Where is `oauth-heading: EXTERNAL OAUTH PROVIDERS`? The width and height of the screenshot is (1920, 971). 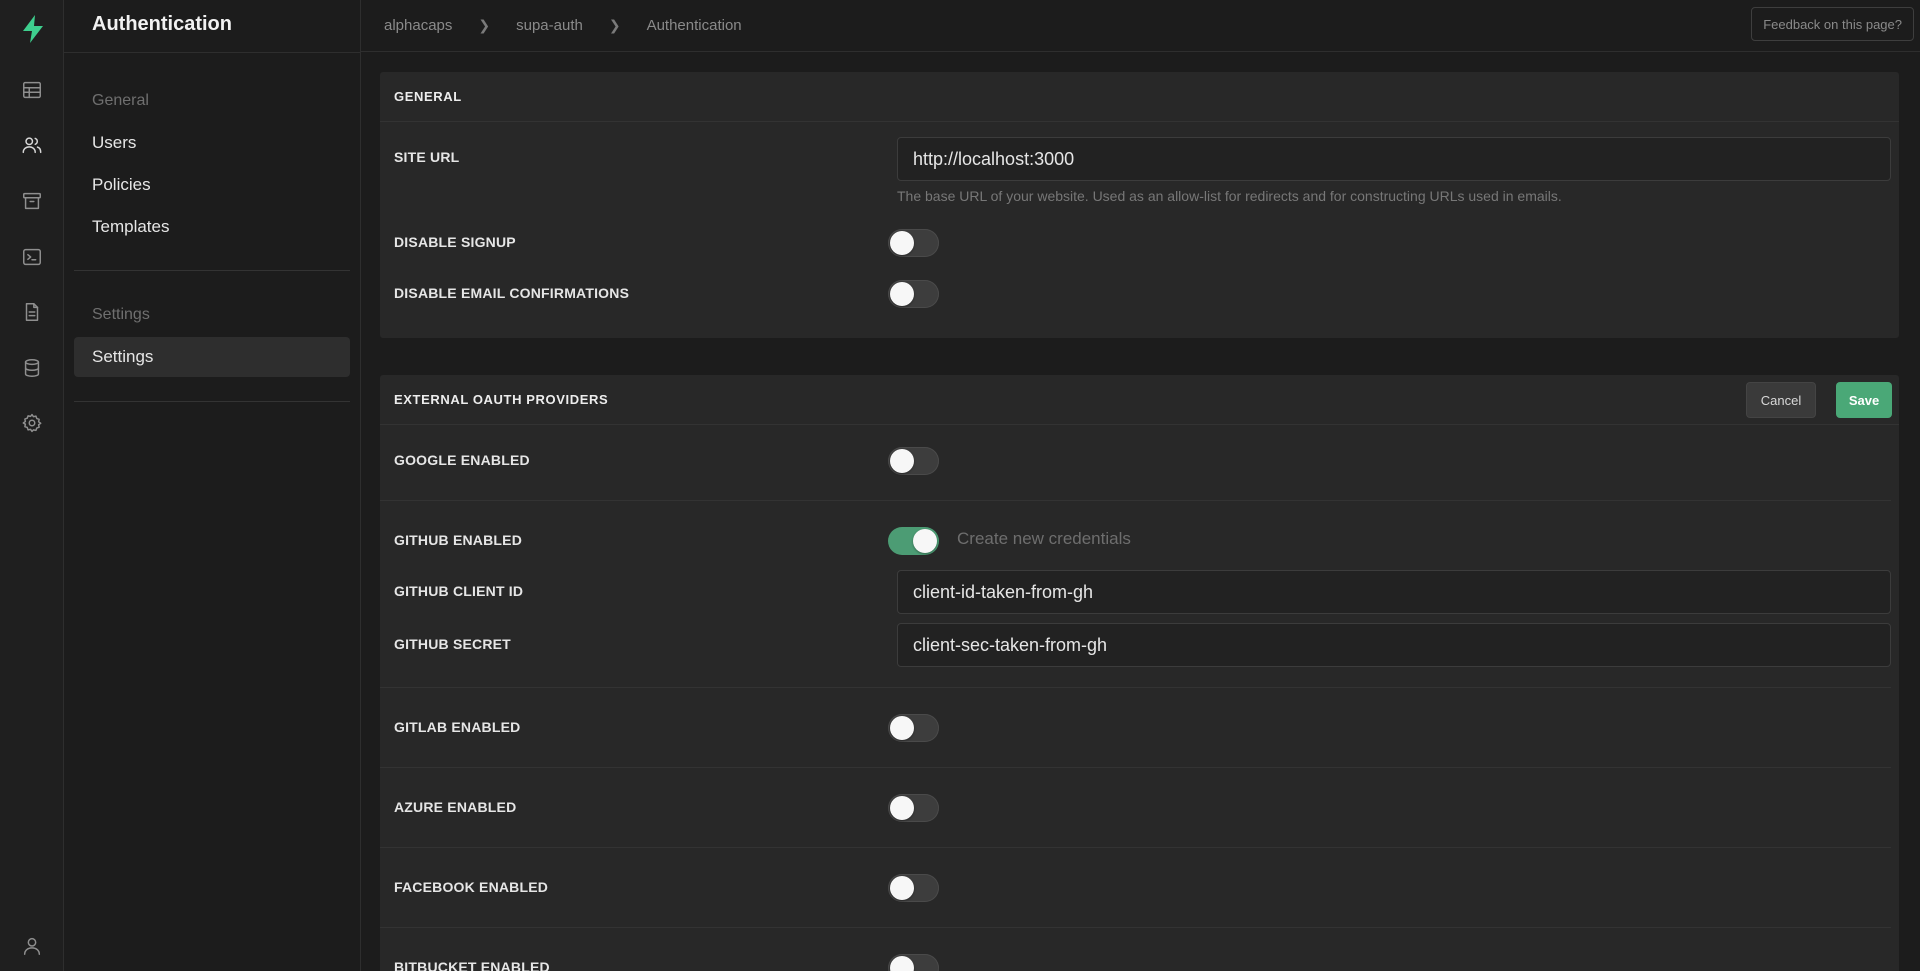 oauth-heading: EXTERNAL OAUTH PROVIDERS is located at coordinates (501, 399).